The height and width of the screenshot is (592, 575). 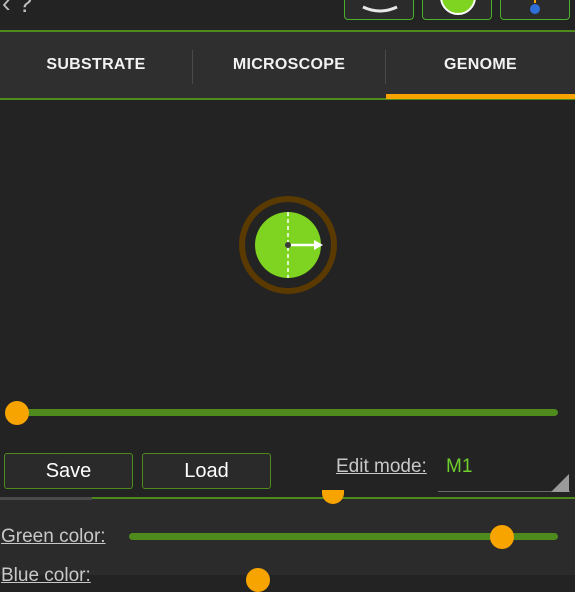 I want to click on tab-microscope: MICROSCOPE, so click(x=289, y=65).